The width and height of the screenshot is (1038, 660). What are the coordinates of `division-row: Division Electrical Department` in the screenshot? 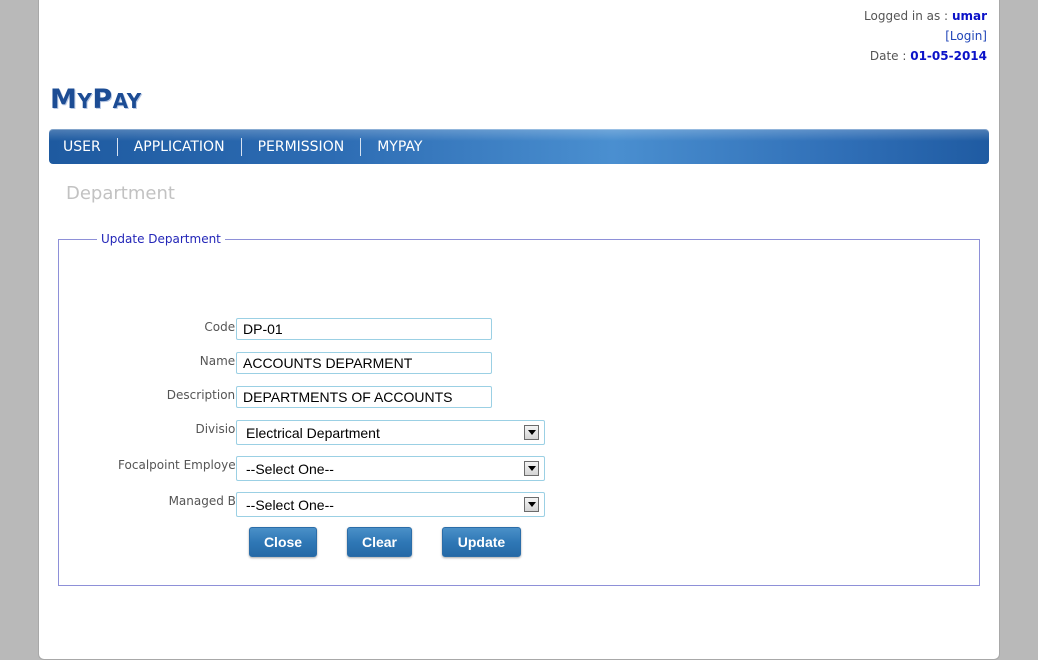 It's located at (519, 433).